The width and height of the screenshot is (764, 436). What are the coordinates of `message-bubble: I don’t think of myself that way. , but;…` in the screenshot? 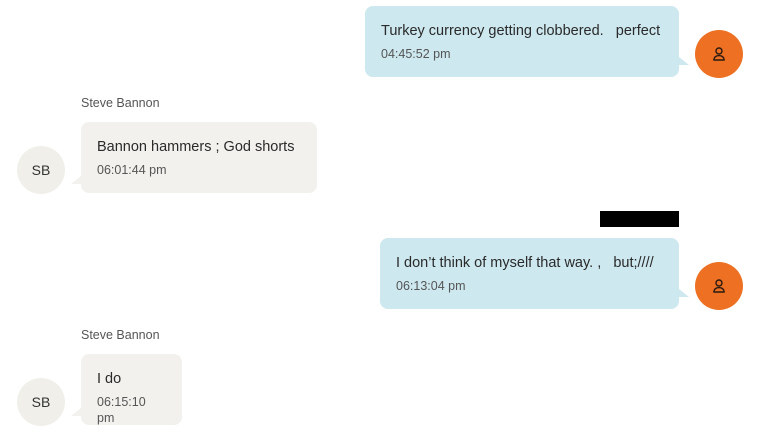 It's located at (529, 273).